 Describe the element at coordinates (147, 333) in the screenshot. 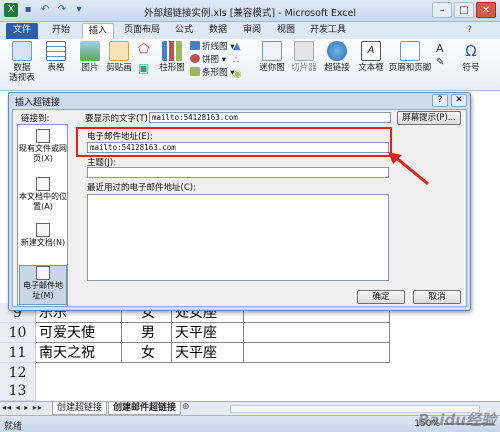

I see `cell-gender: 男` at that location.